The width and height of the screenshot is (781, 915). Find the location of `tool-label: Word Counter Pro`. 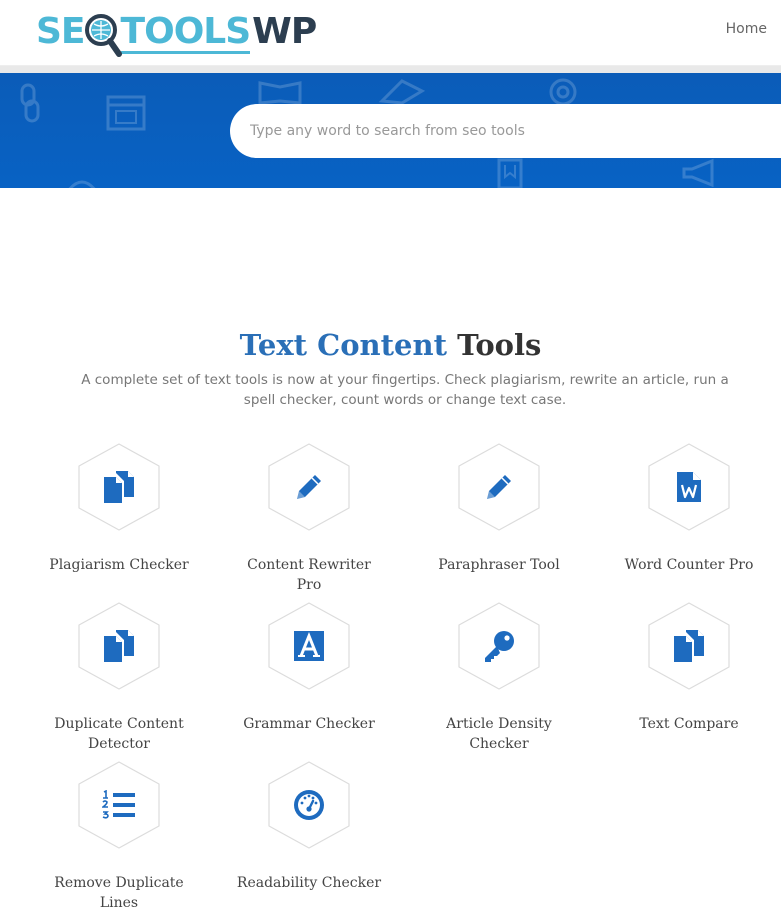

tool-label: Word Counter Pro is located at coordinates (689, 565).